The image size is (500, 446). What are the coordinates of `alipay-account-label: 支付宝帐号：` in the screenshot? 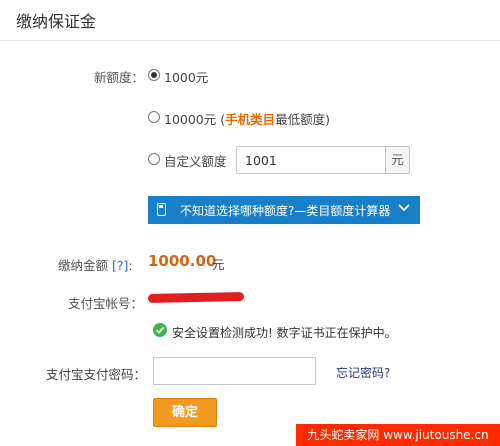 It's located at (106, 303).